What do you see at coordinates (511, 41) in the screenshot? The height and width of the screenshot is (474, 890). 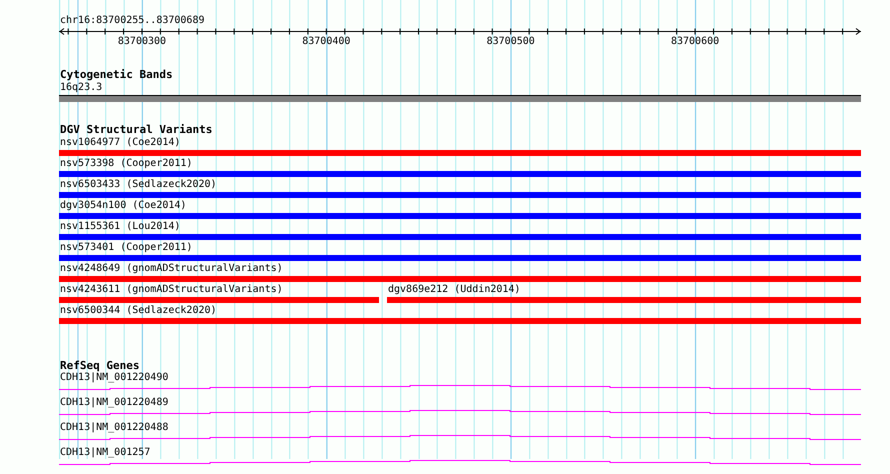 I see `ruler-tick-label: 83700500` at bounding box center [511, 41].